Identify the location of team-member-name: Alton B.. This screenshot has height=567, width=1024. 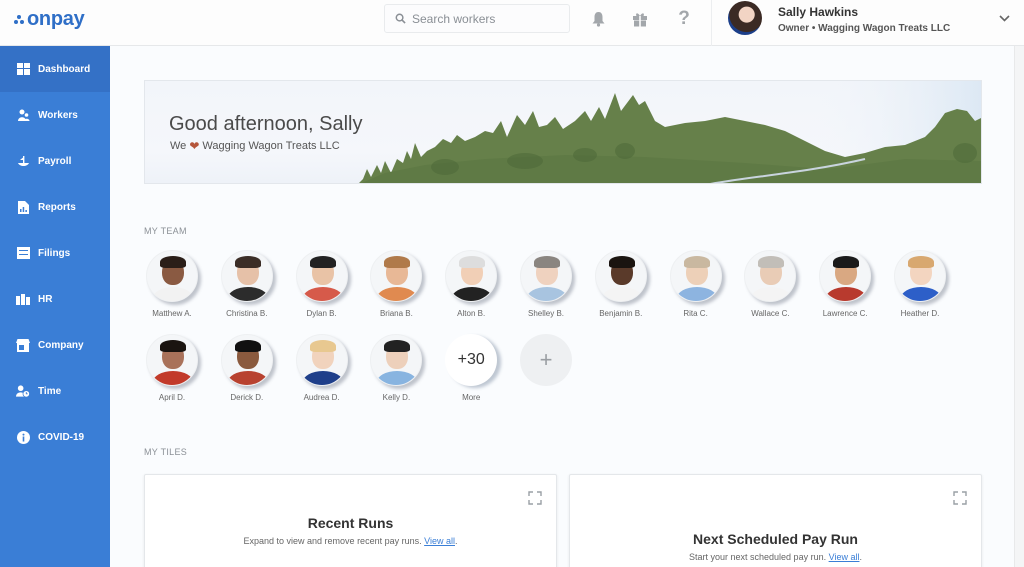
(471, 313).